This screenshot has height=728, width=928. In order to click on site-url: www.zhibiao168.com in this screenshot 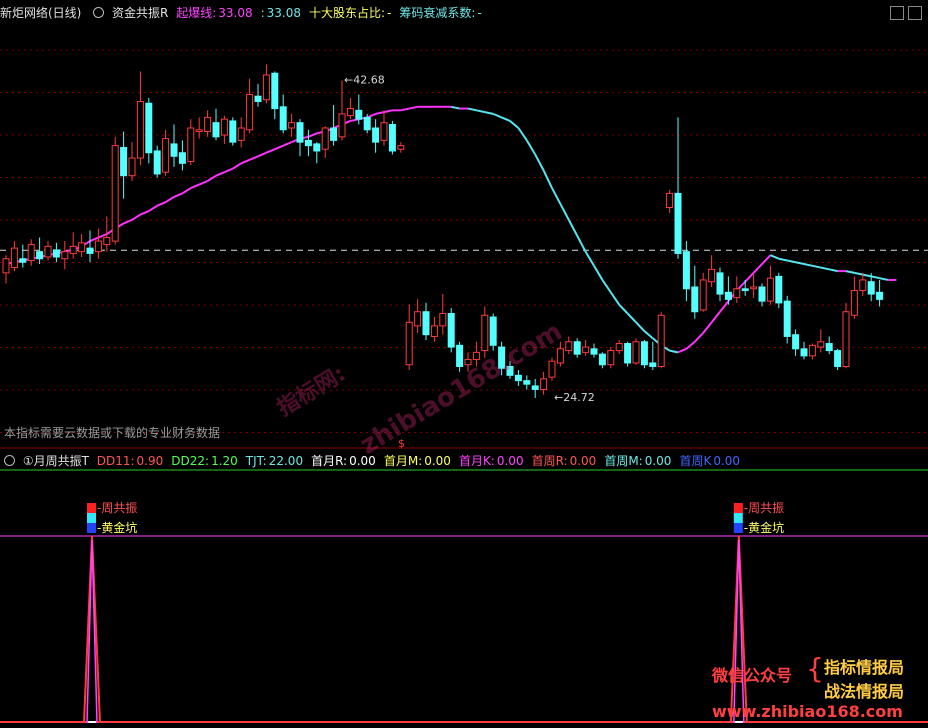, I will do `click(807, 711)`.